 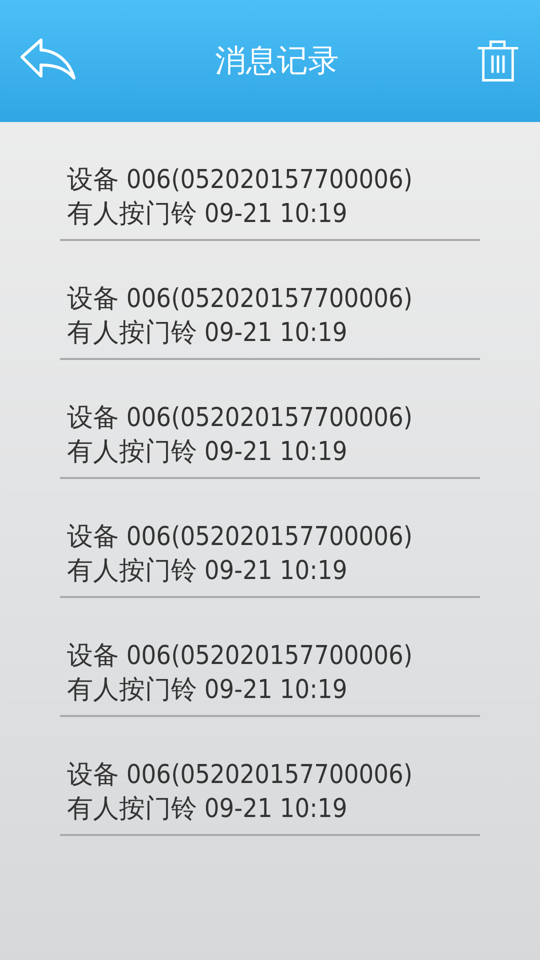 I want to click on page-title: 消息记录, so click(x=277, y=61).